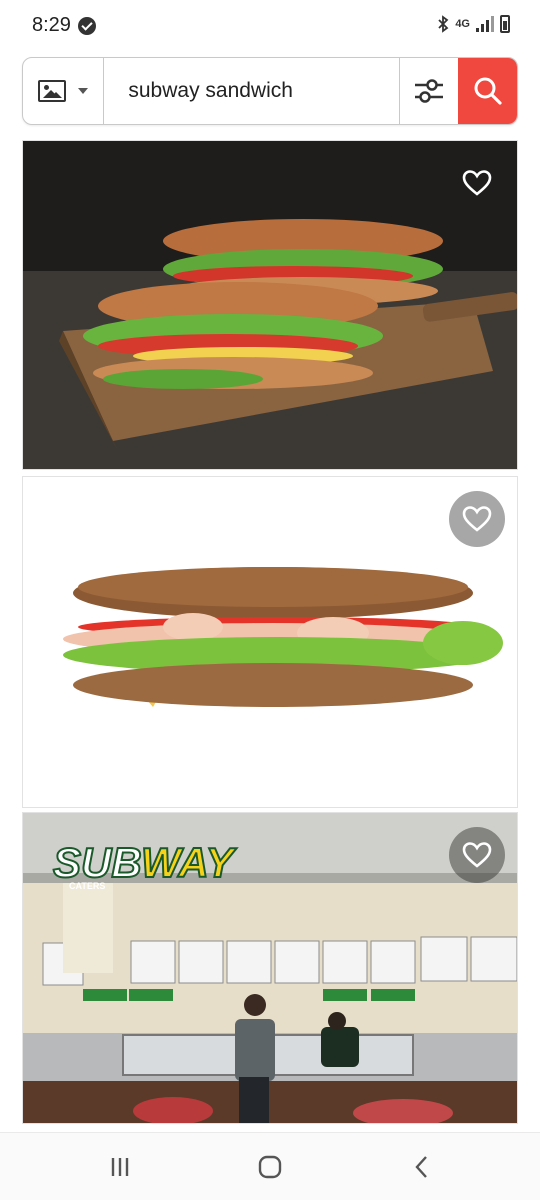 The width and height of the screenshot is (540, 1200). Describe the element at coordinates (87, 26) in the screenshot. I see `check-circle-icon` at that location.